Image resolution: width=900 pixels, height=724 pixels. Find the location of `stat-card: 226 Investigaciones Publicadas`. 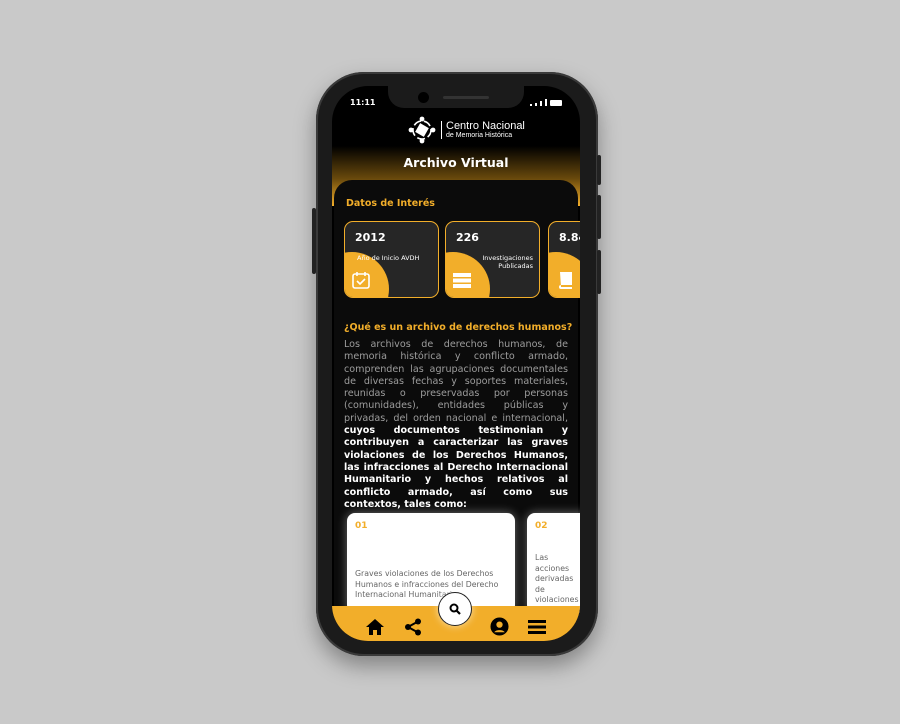

stat-card: 226 Investigaciones Publicadas is located at coordinates (492, 259).